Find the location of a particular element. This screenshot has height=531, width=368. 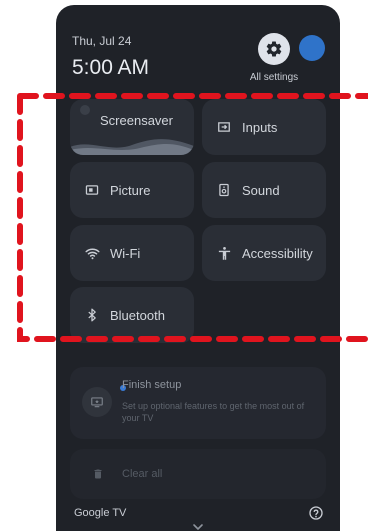

account-avatar is located at coordinates (312, 48).